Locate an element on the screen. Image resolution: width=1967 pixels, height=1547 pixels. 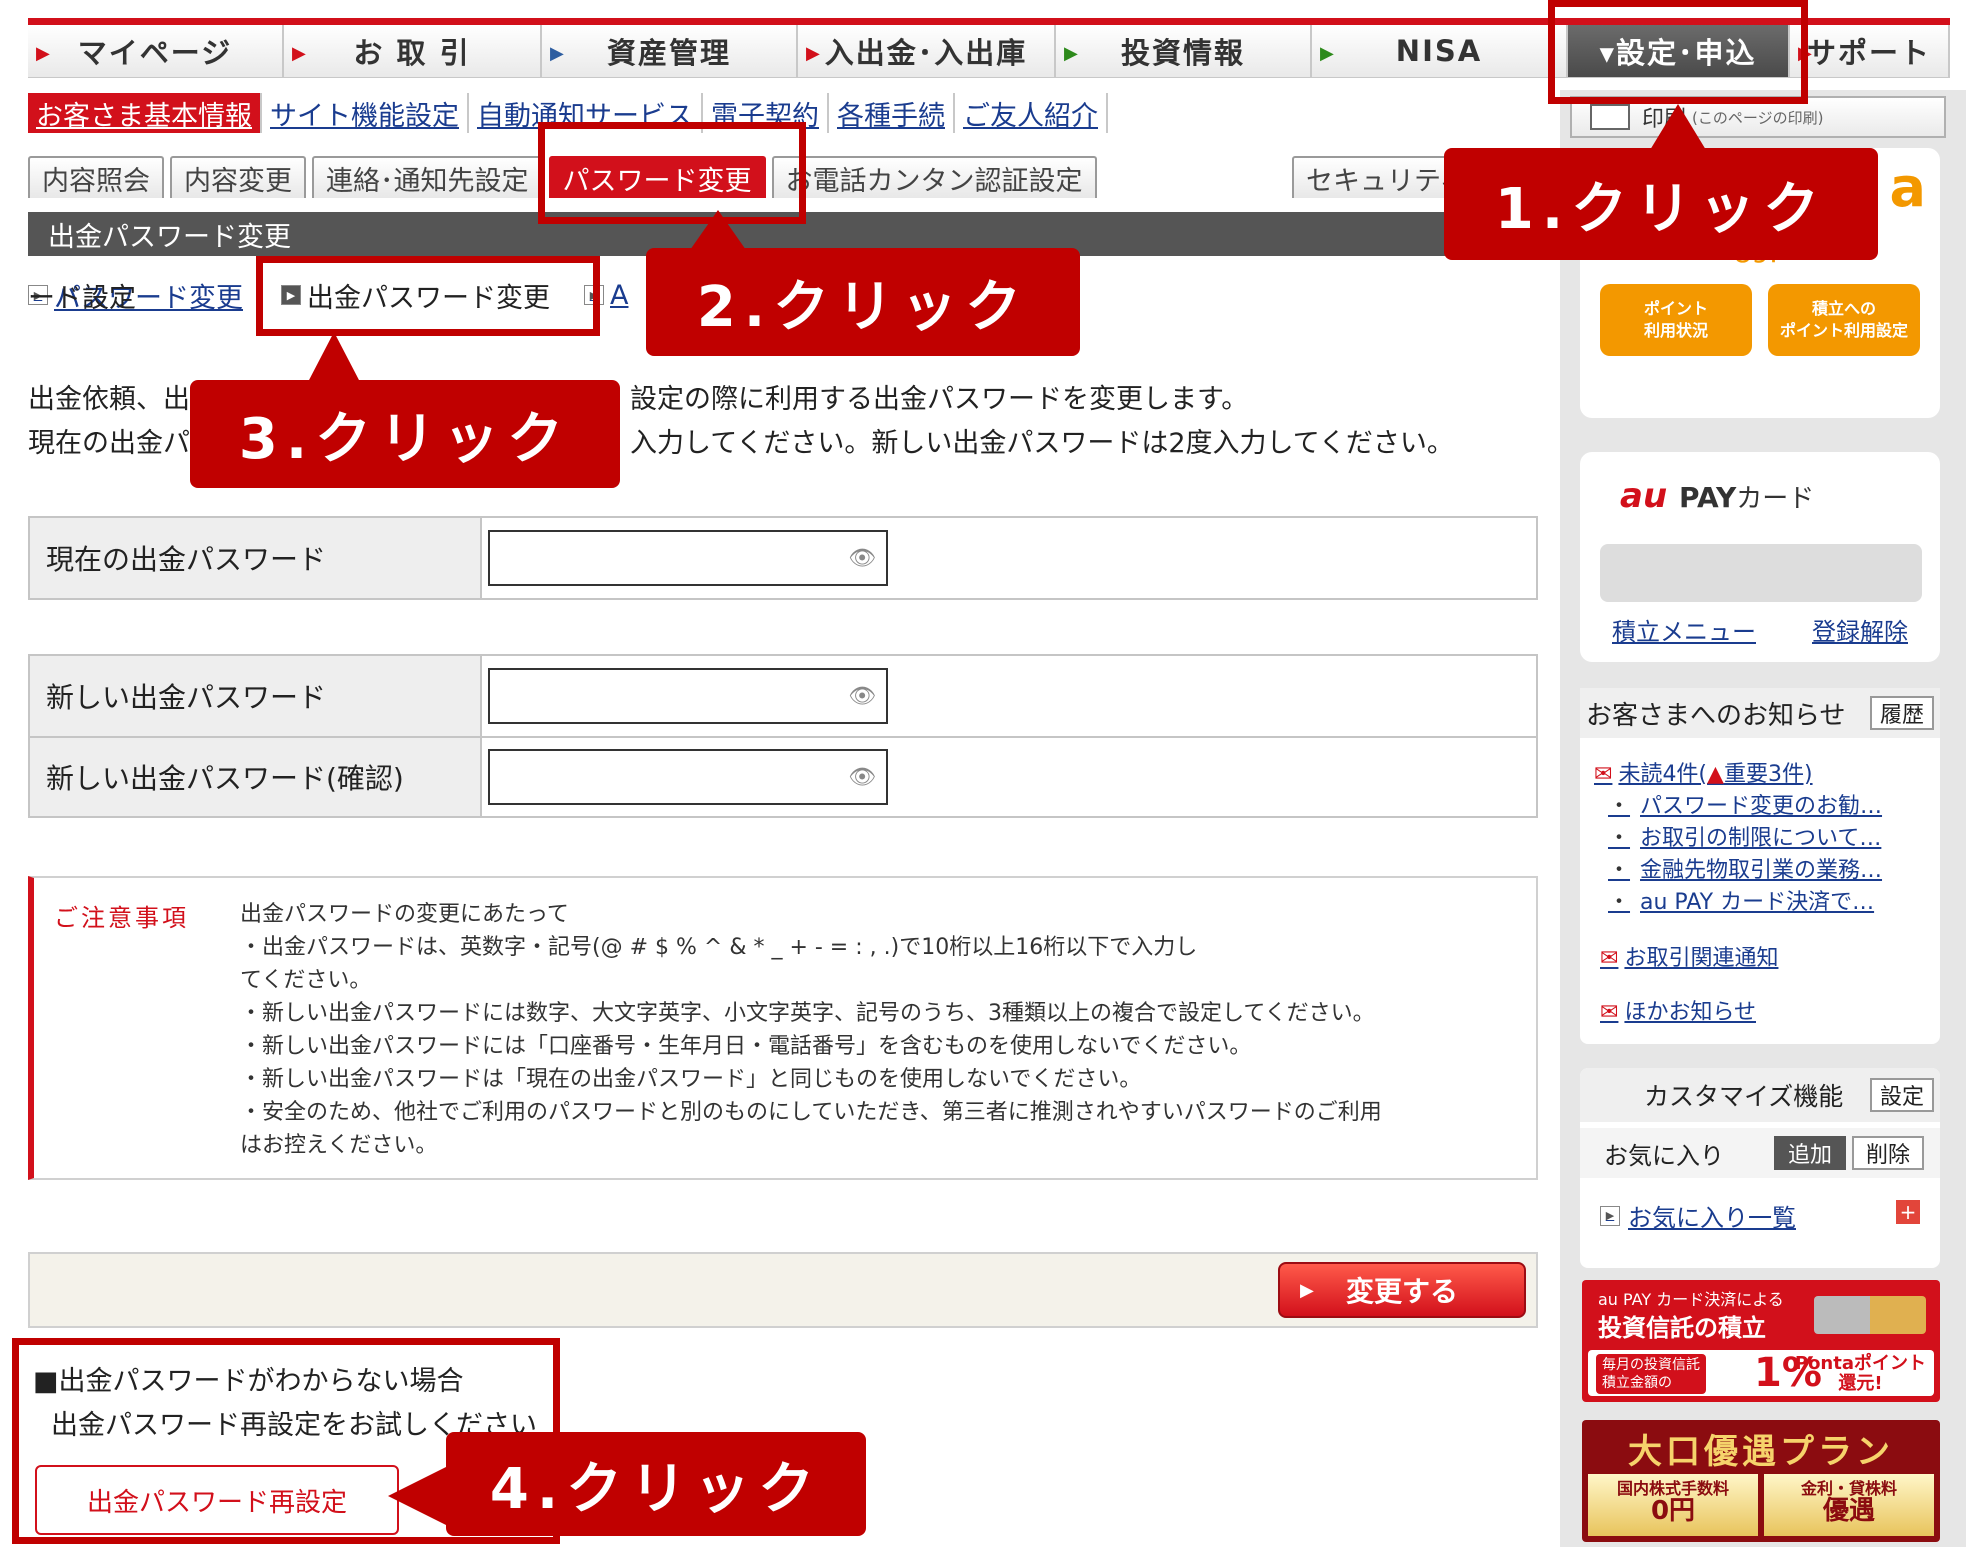
current-password-input is located at coordinates (660, 557).